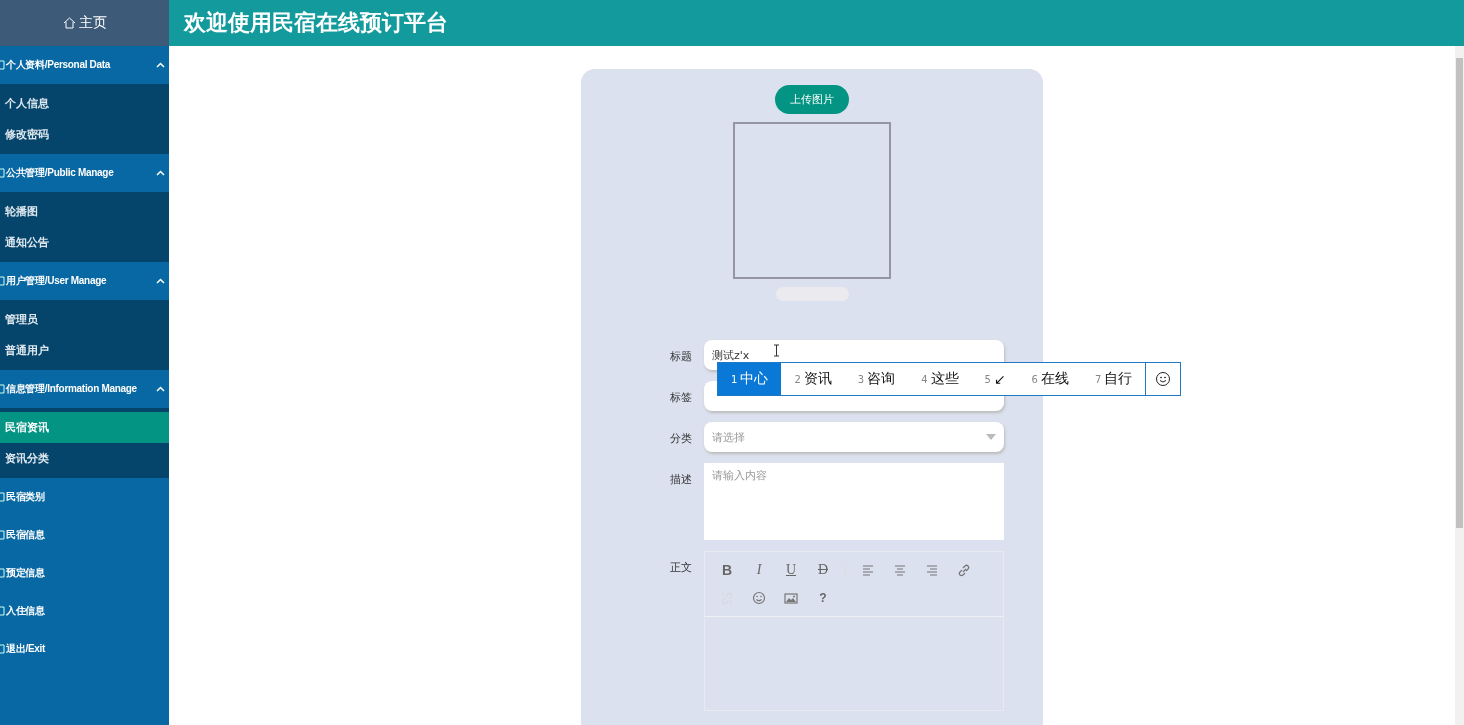  I want to click on menu-group-label: 用户管理/User Manage, so click(56, 281).